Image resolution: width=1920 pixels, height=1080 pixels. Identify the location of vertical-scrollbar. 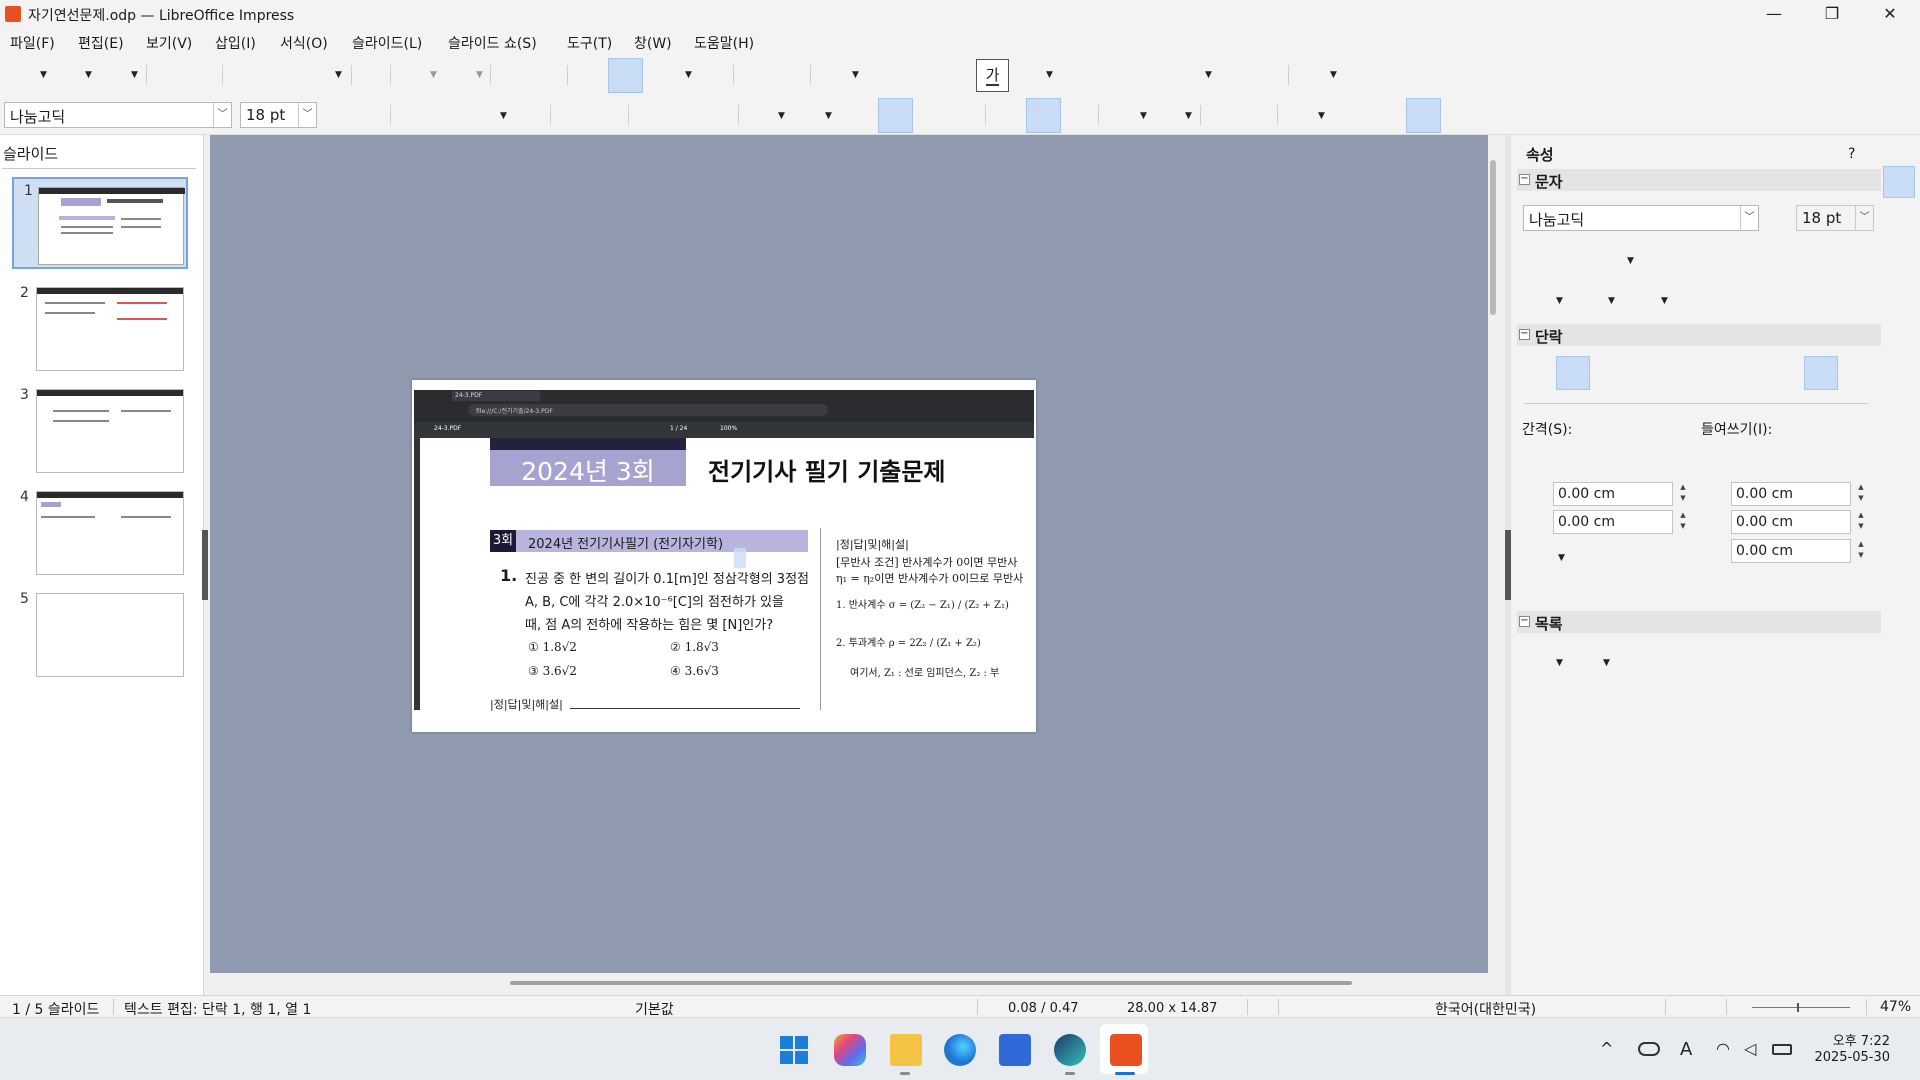
(1493, 237).